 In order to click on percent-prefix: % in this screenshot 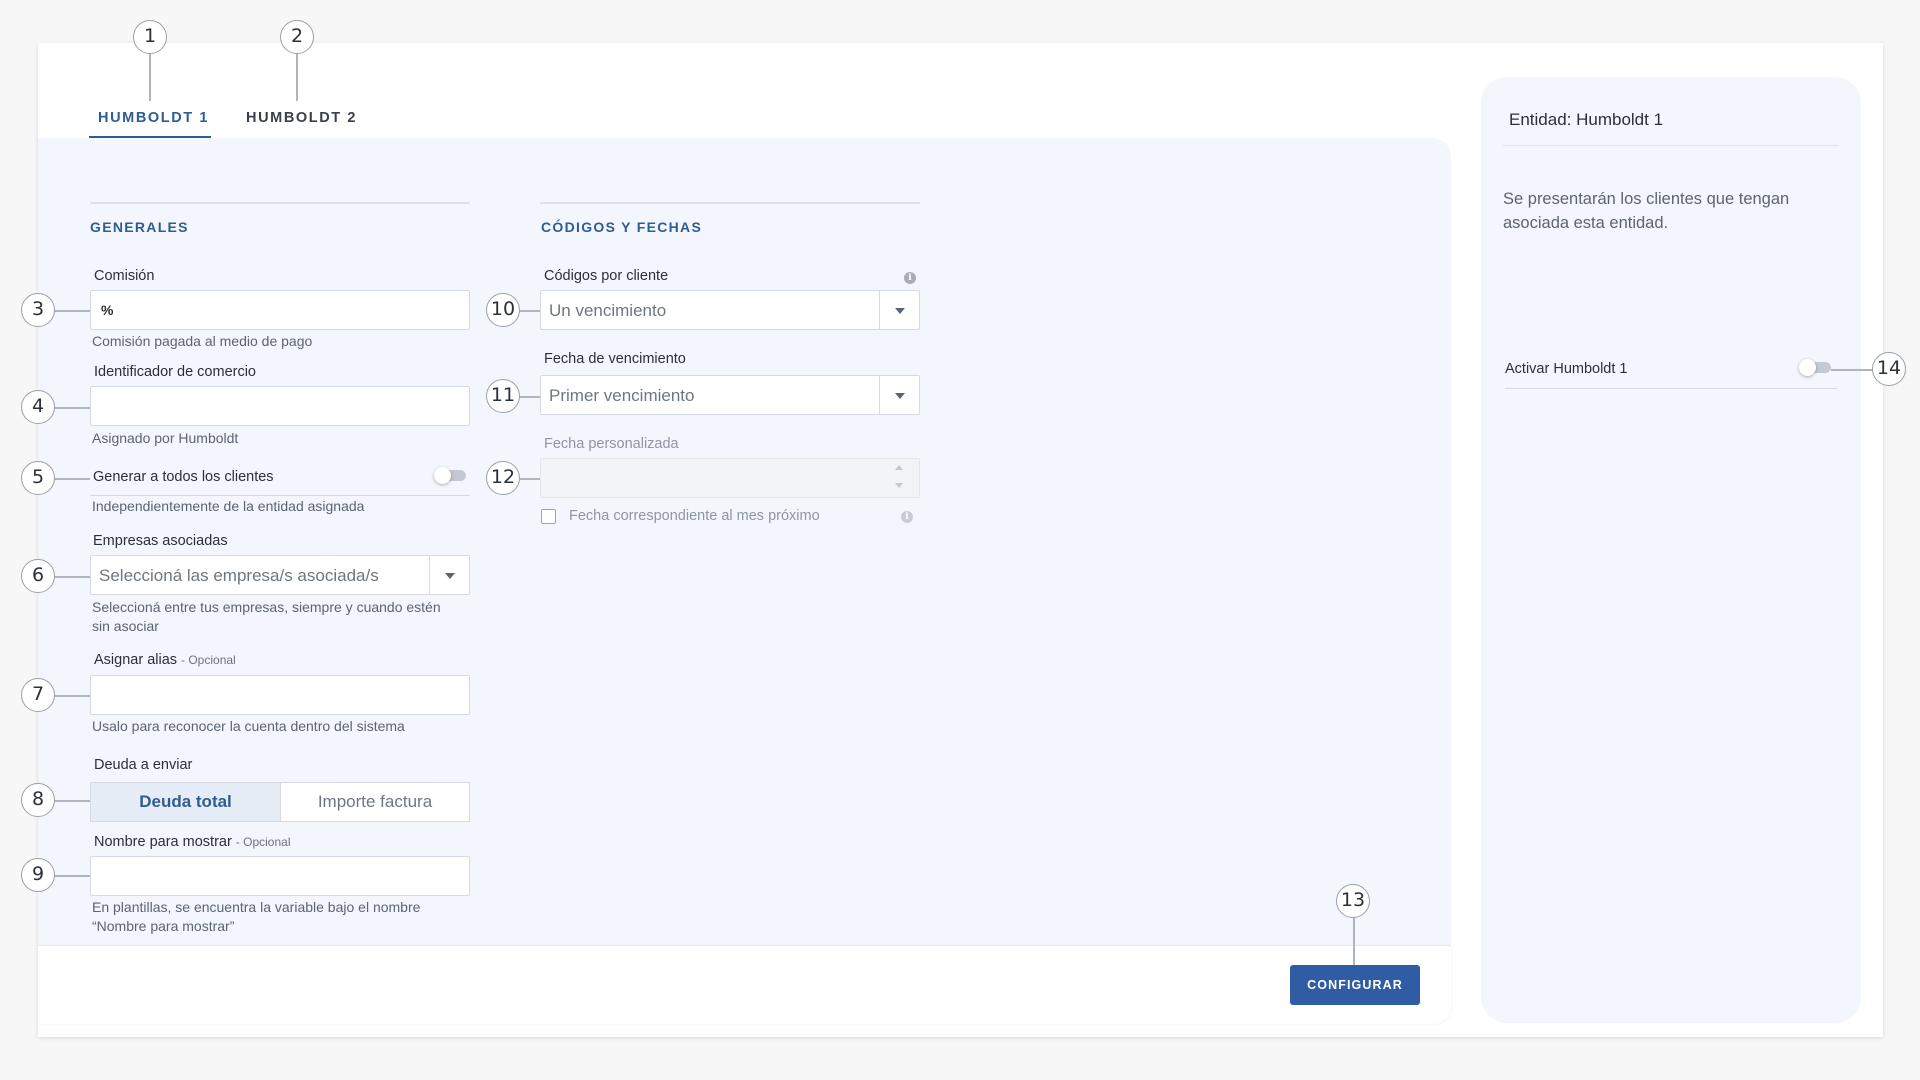, I will do `click(107, 310)`.